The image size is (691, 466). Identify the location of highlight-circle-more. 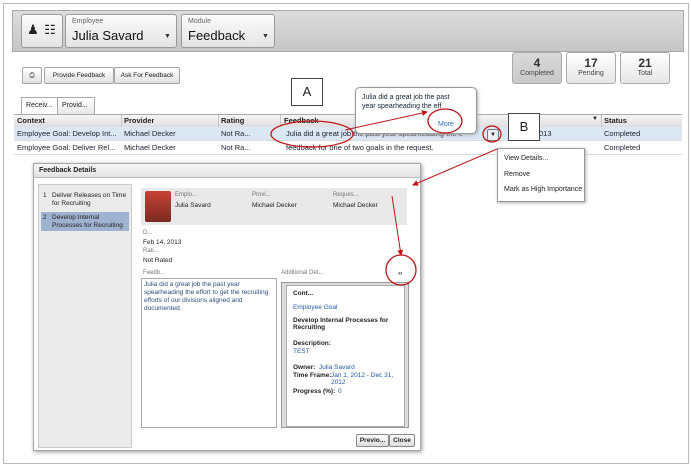
(445, 121).